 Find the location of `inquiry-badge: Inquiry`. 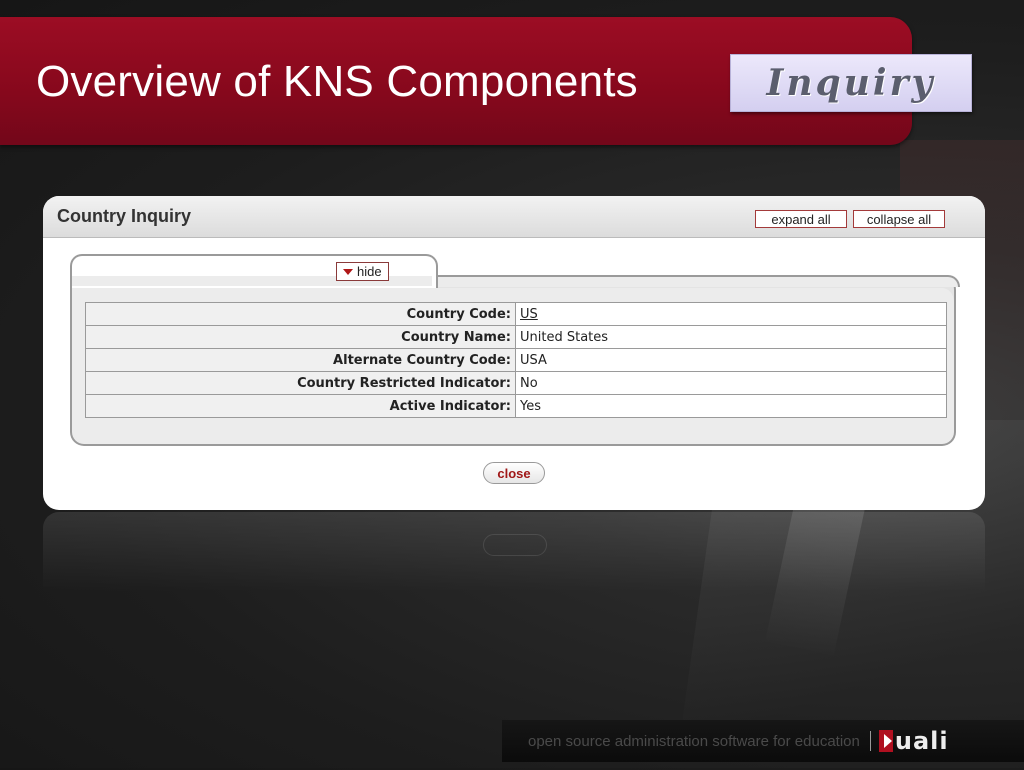

inquiry-badge: Inquiry is located at coordinates (851, 83).